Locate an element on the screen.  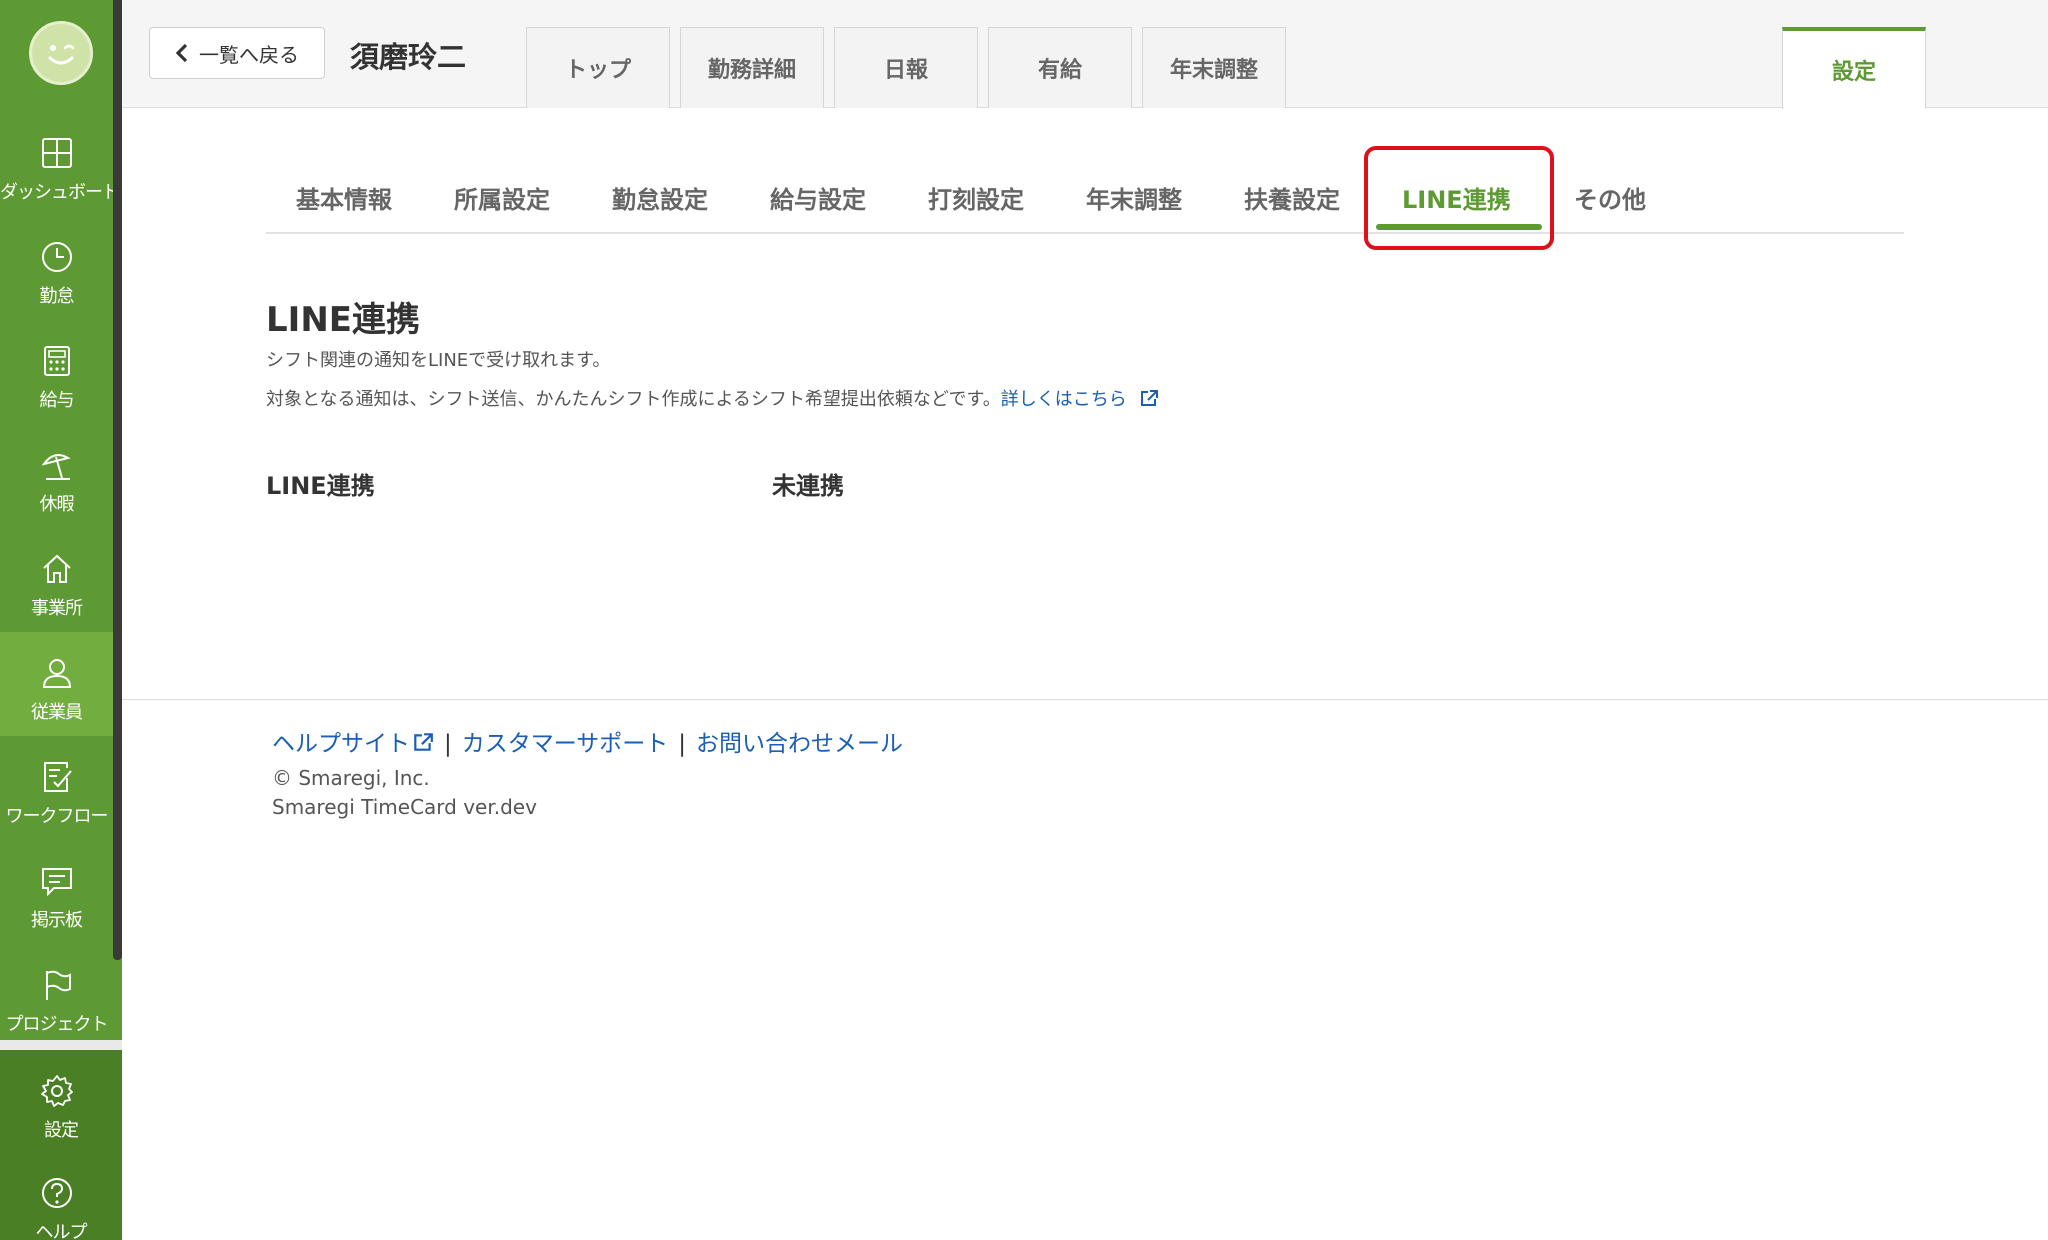
description: シフト関連の通知をLINEで受け取れます。 is located at coordinates (438, 360).